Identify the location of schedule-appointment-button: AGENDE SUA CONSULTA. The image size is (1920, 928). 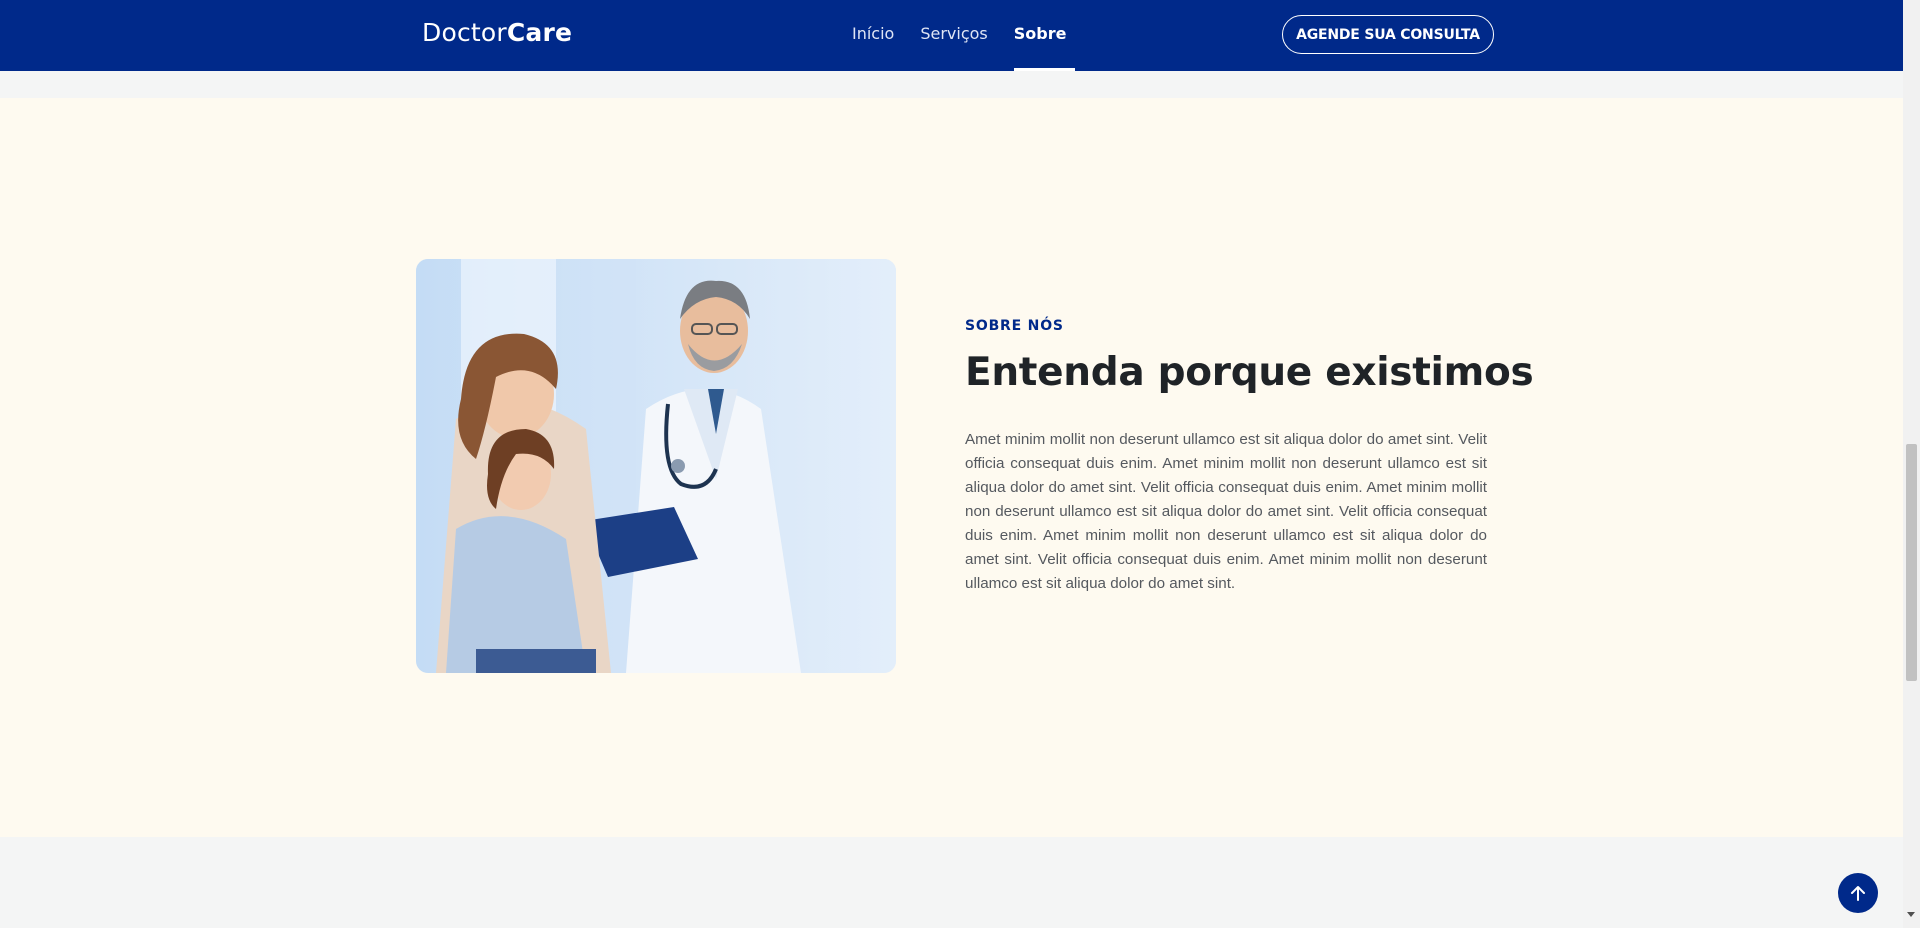
(1388, 34).